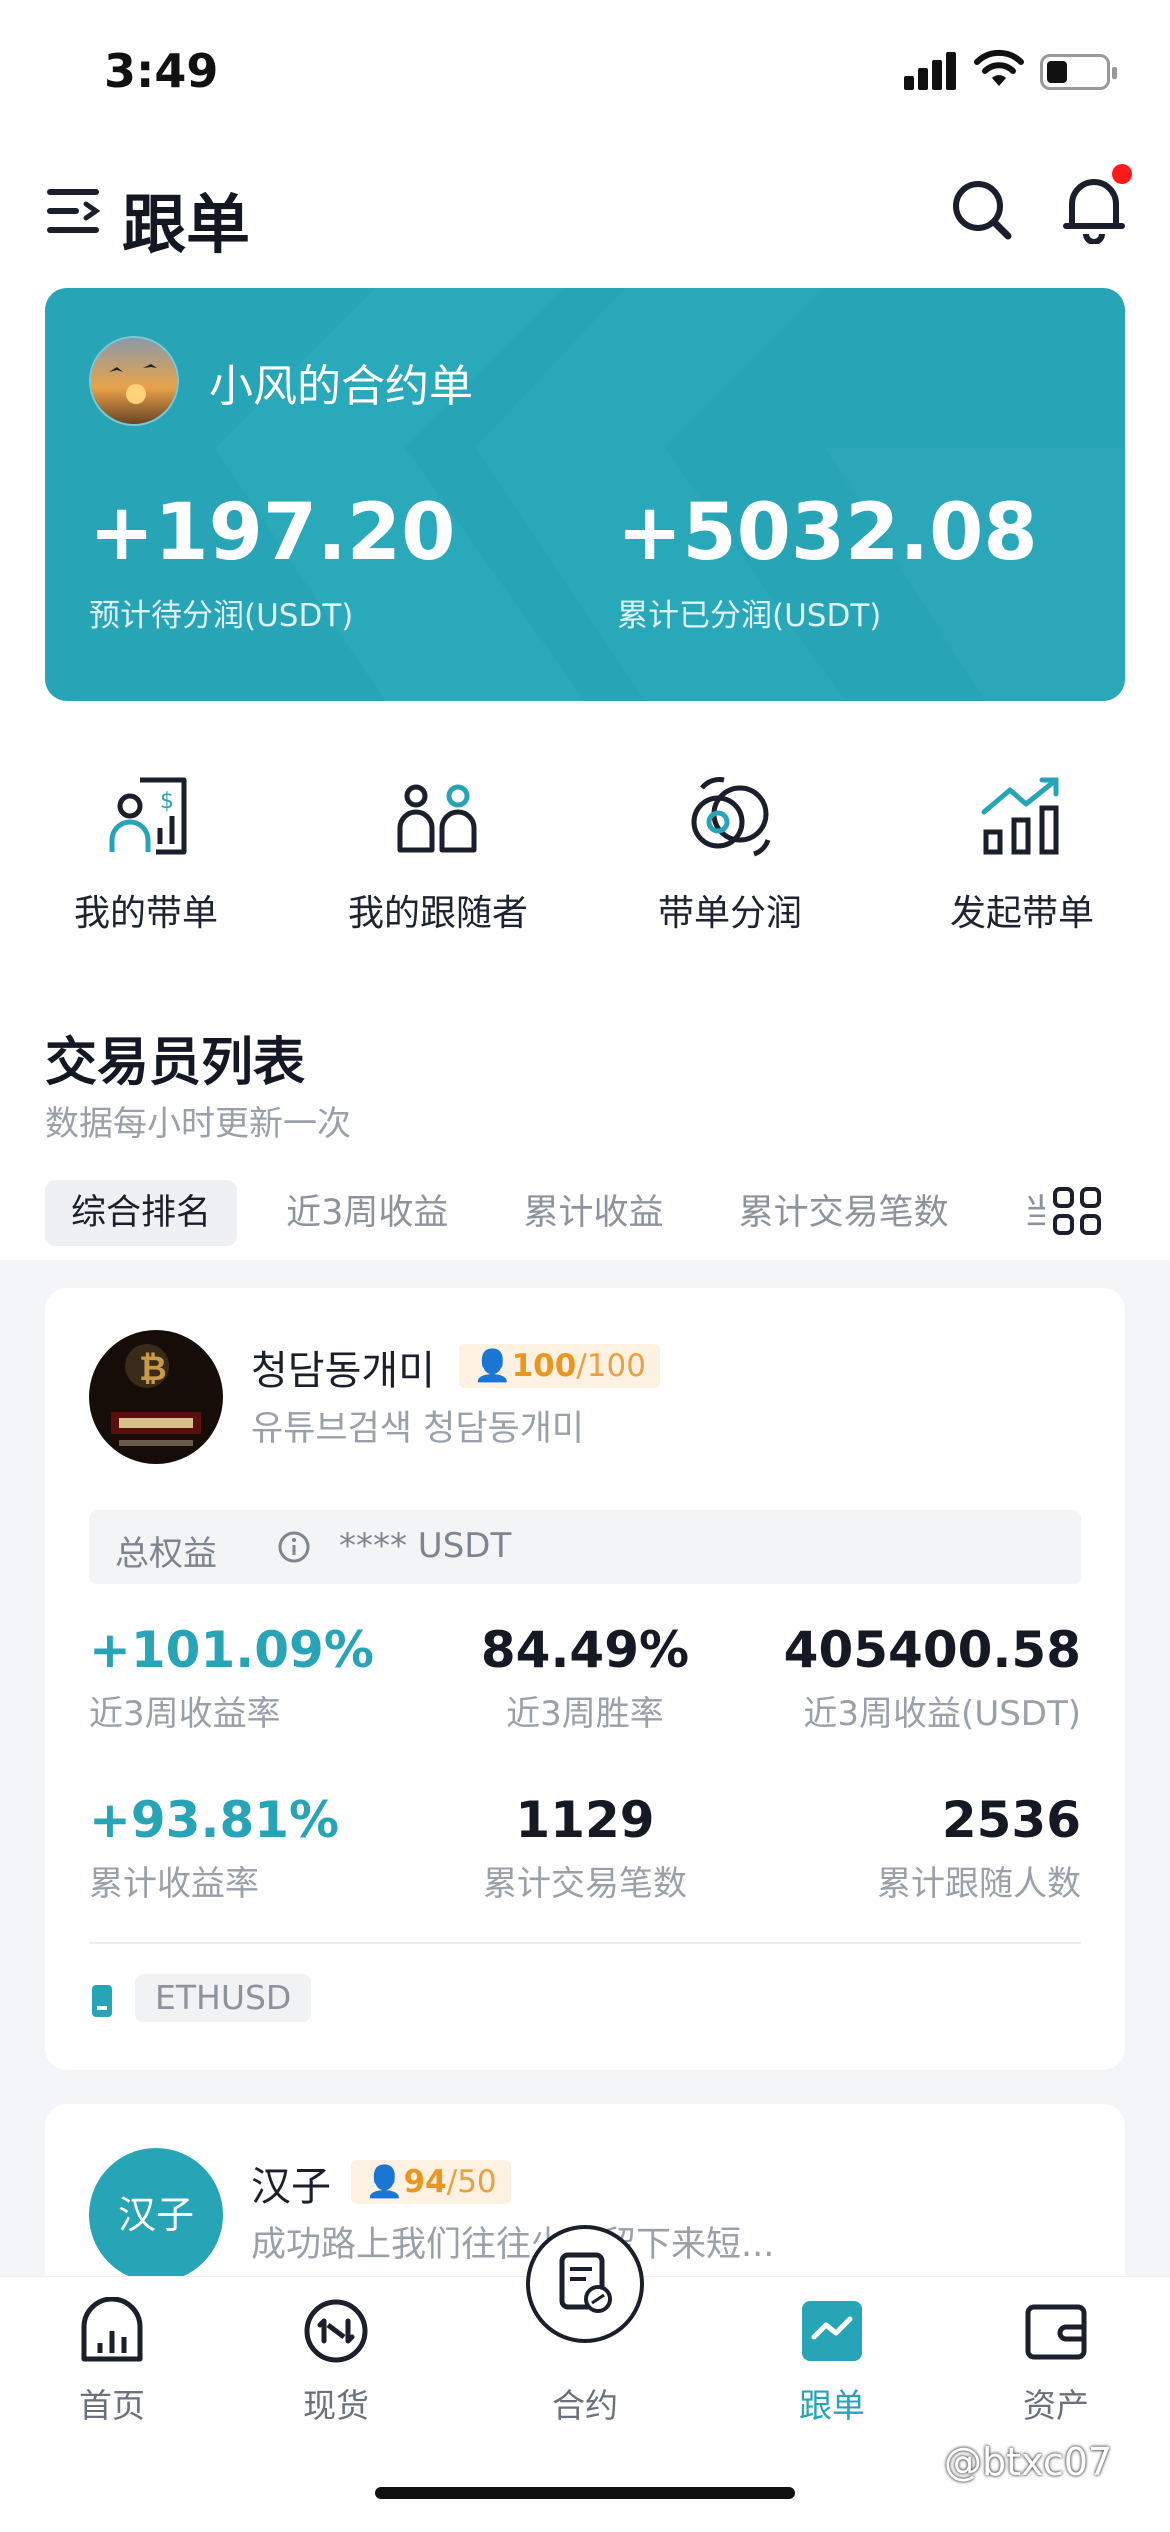 The height and width of the screenshot is (2532, 1170). What do you see at coordinates (156, 1397) in the screenshot?
I see `avatar: ₿` at bounding box center [156, 1397].